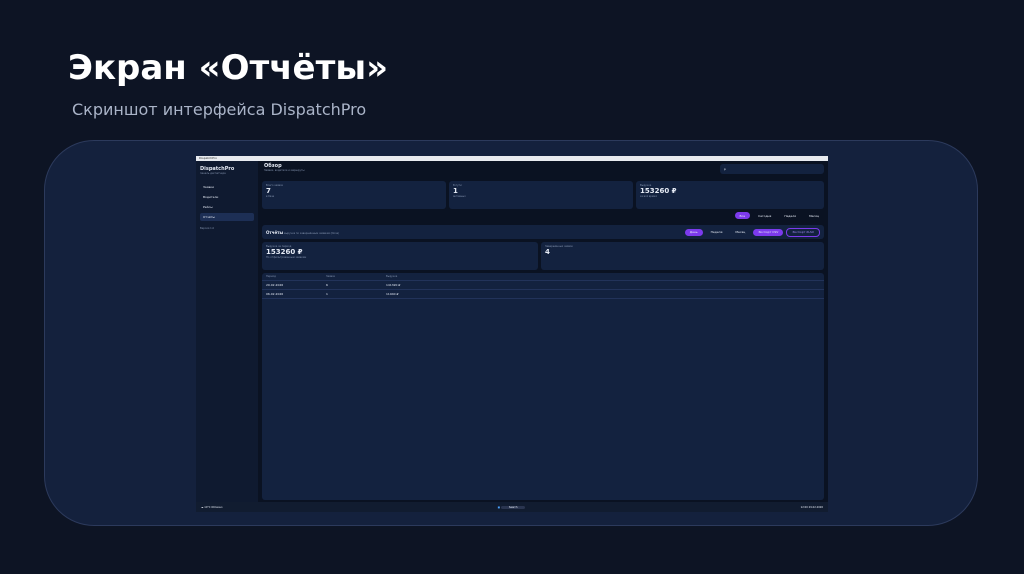  Describe the element at coordinates (648, 196) in the screenshot. I see `stat-note: за всё время` at that location.